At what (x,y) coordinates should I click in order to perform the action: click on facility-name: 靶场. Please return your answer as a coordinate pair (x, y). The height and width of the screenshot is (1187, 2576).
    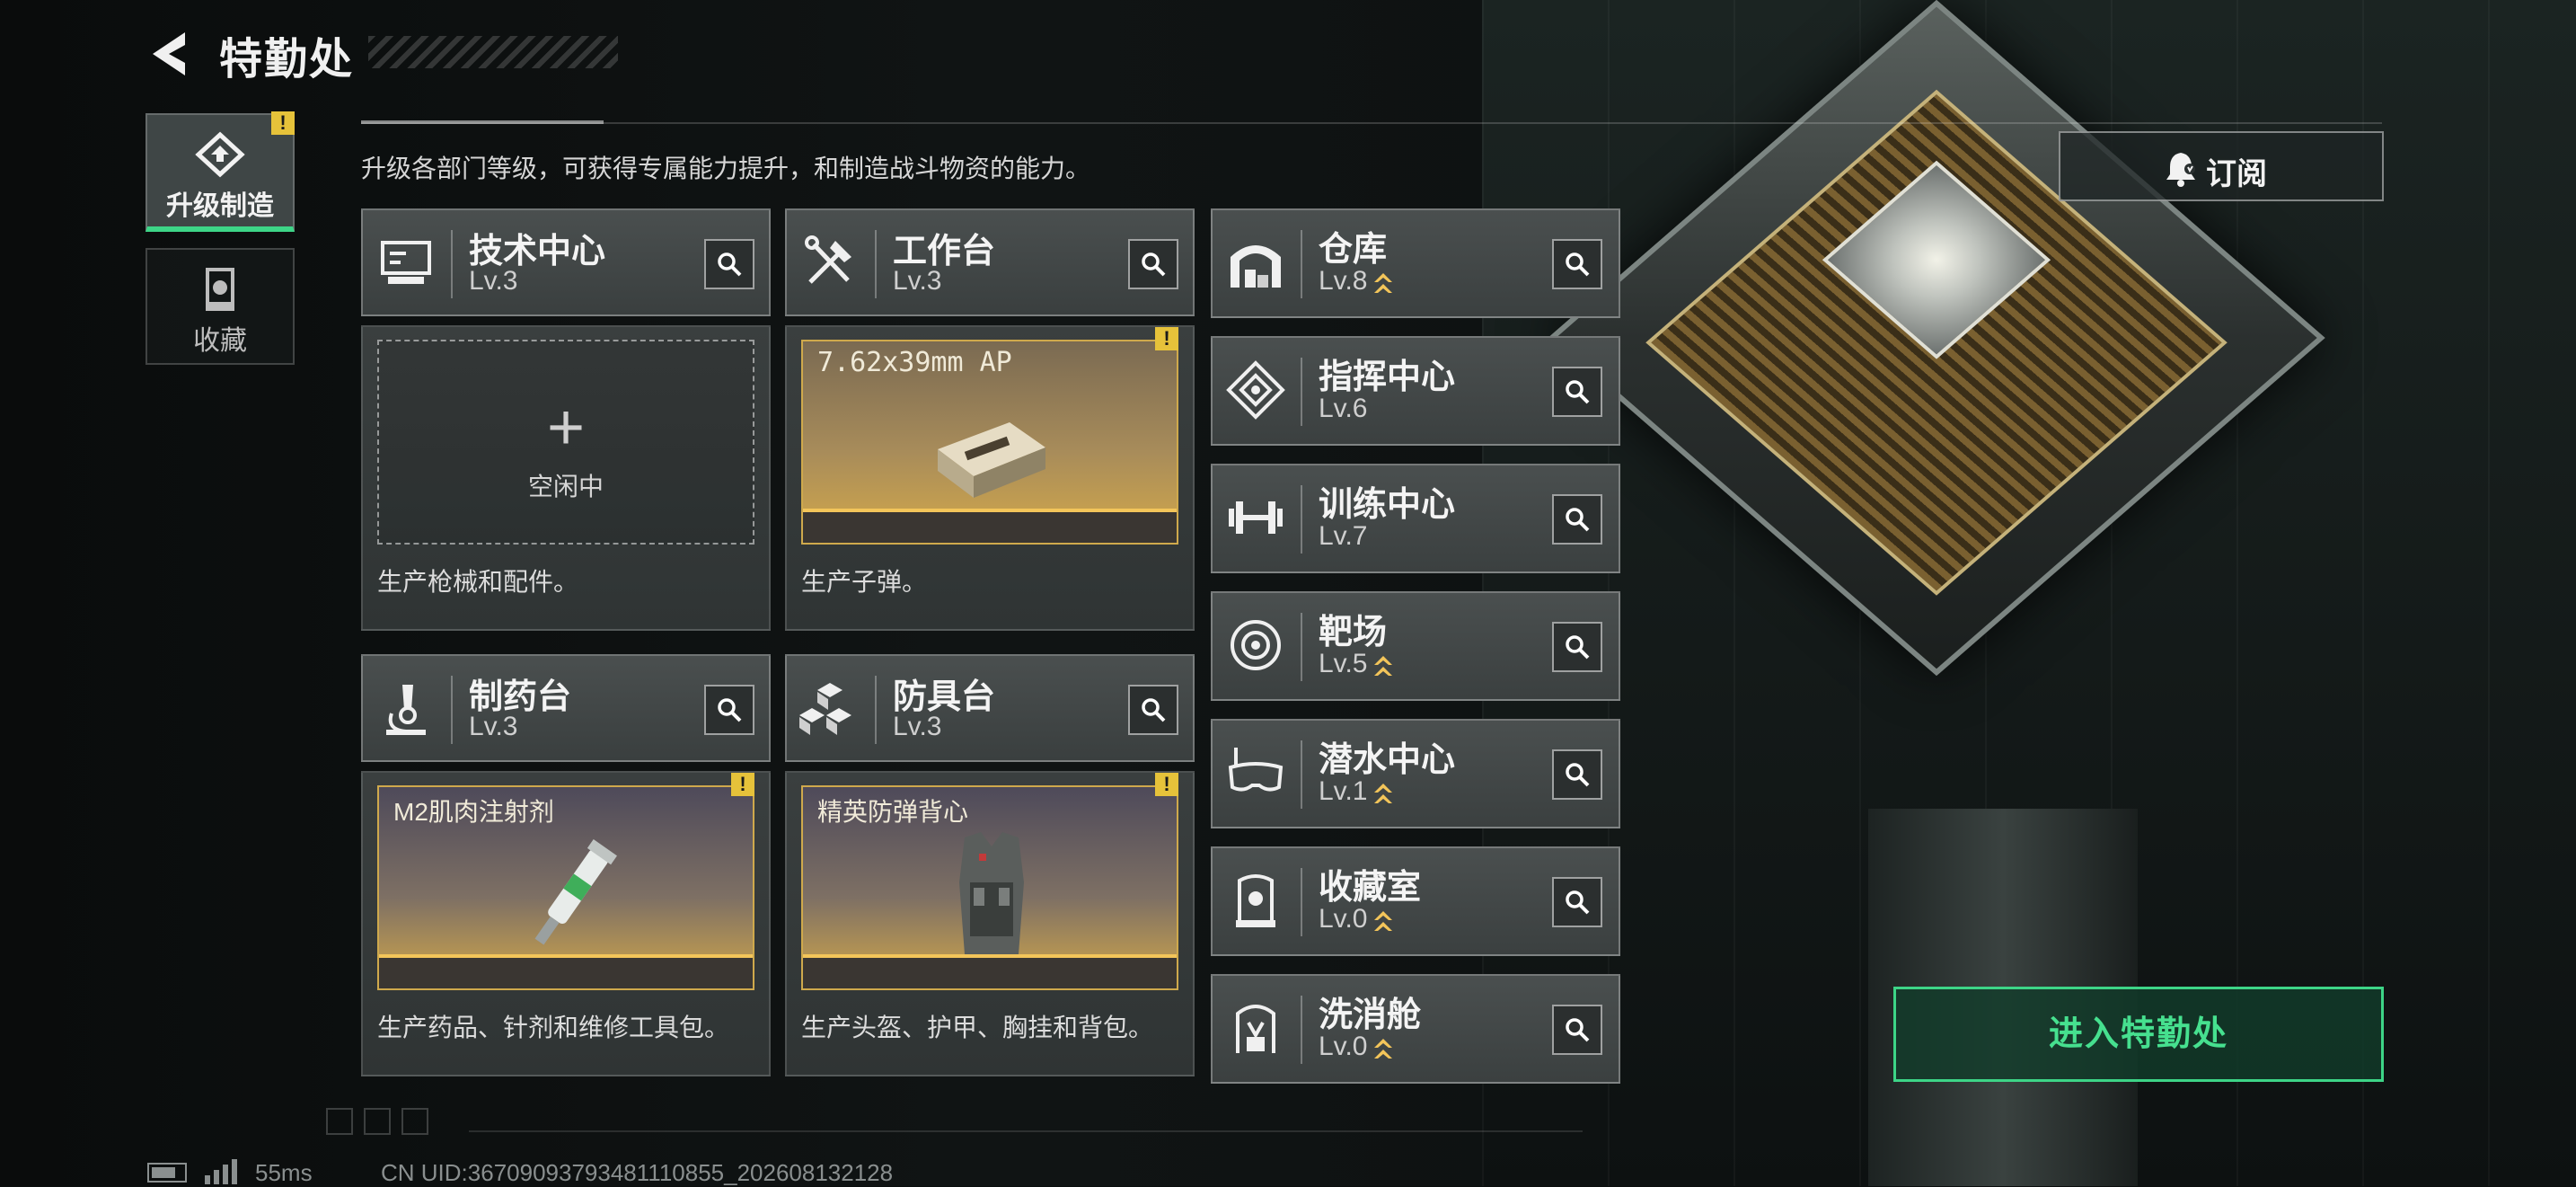
    Looking at the image, I should click on (1353, 632).